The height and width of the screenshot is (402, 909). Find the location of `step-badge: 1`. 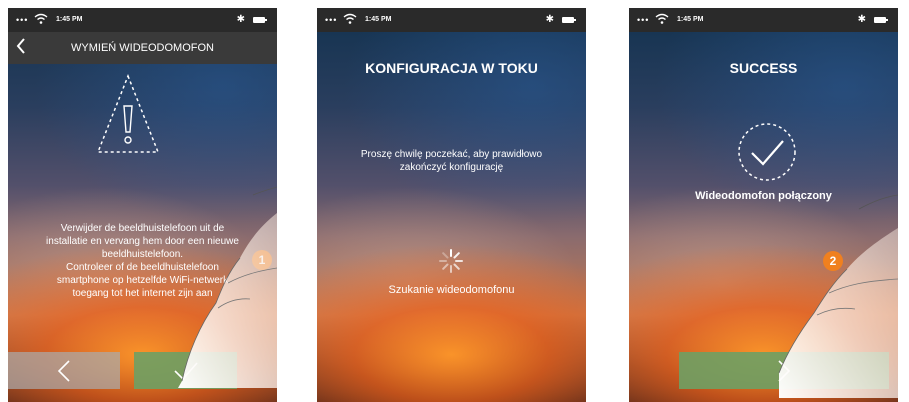

step-badge: 1 is located at coordinates (262, 260).